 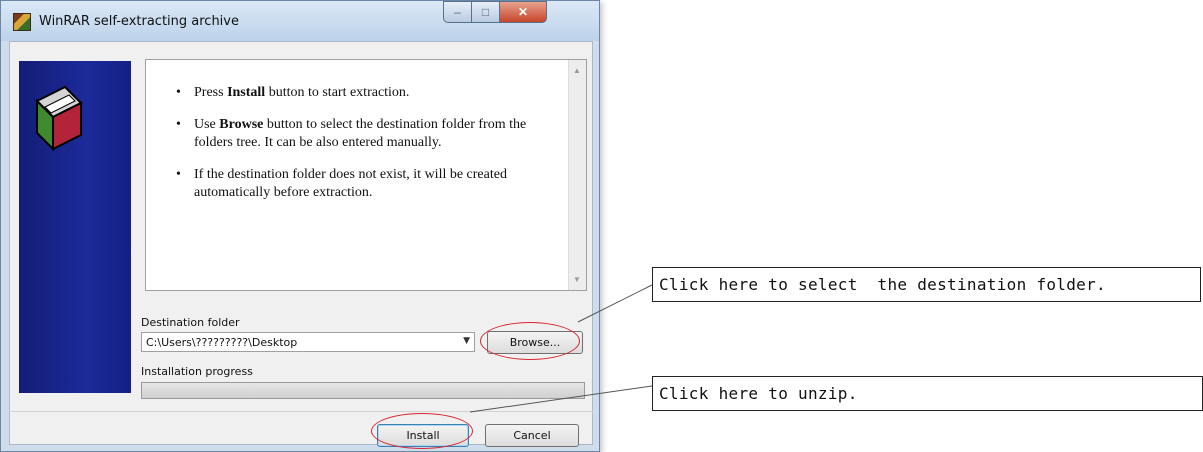 I want to click on destination-folder-label: Destination folder, so click(x=190, y=322).